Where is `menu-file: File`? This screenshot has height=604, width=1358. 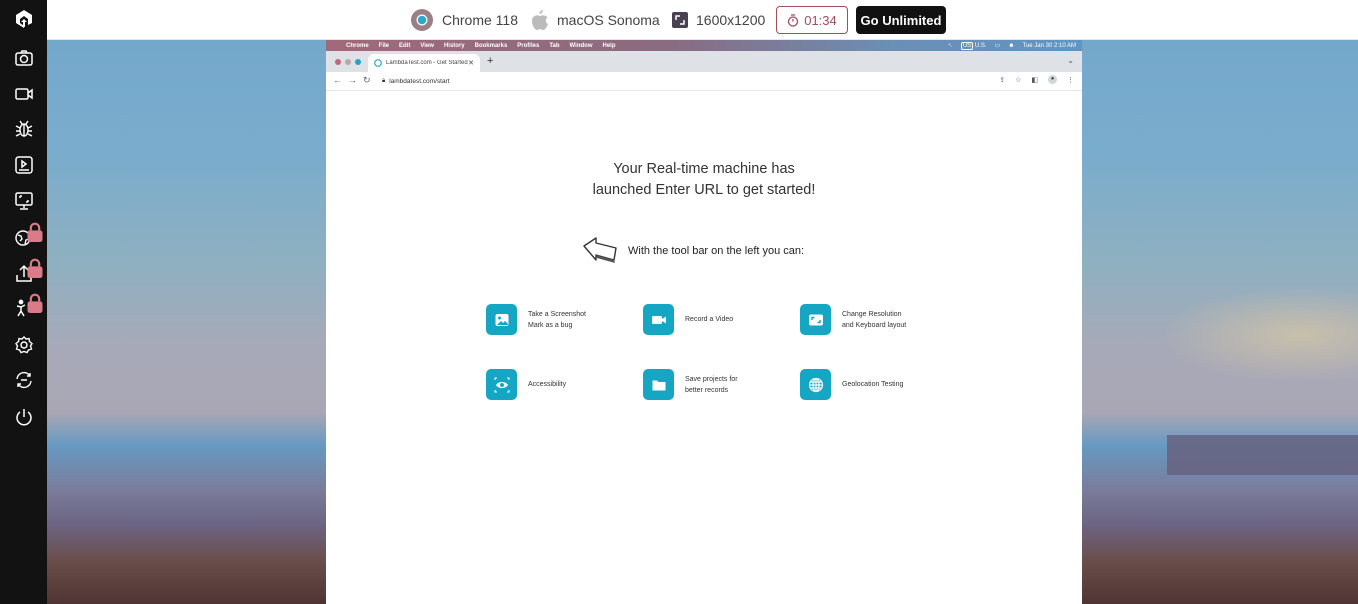
menu-file: File is located at coordinates (384, 46).